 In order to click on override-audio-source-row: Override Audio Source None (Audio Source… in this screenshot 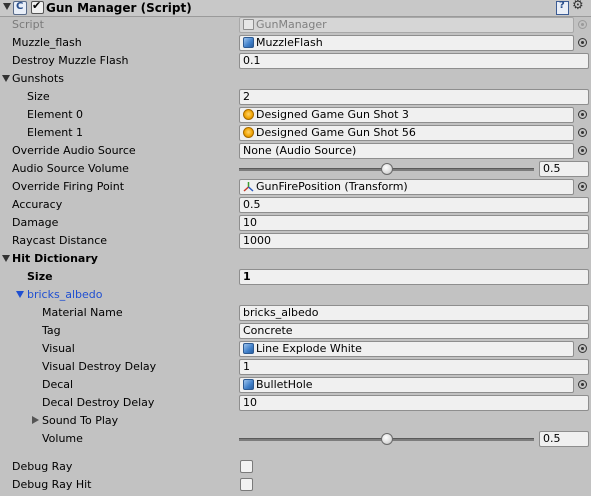, I will do `click(295, 151)`.